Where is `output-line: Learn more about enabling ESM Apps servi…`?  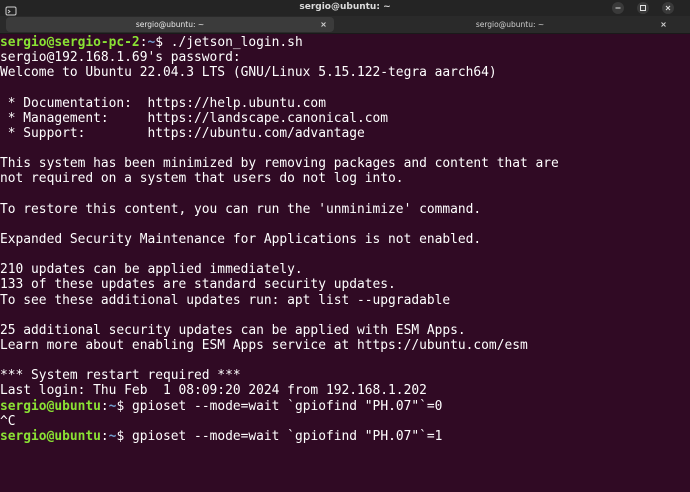
output-line: Learn more about enabling ESM Apps servi… is located at coordinates (264, 345).